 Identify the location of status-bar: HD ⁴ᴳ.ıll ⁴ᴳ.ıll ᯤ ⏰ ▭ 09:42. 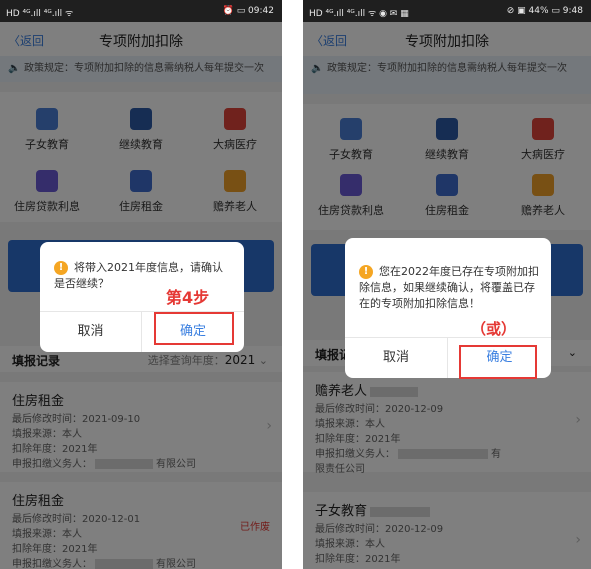
(141, 11).